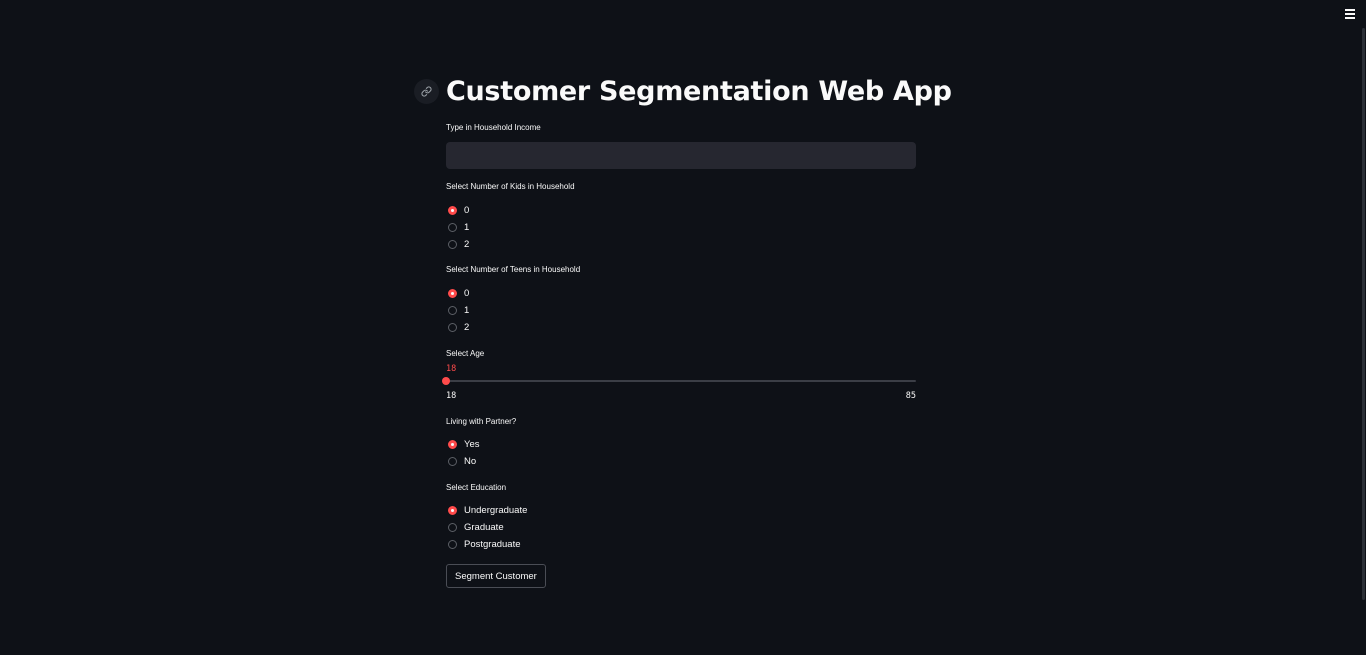 The width and height of the screenshot is (1366, 655). Describe the element at coordinates (679, 381) in the screenshot. I see `age-slider-track` at that location.